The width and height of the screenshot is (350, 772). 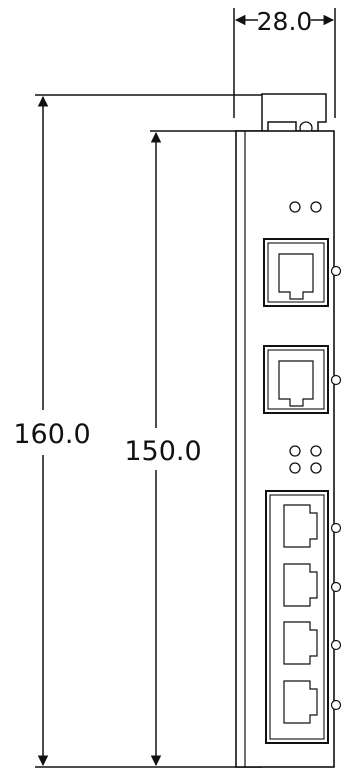 I want to click on clip-body, so click(x=294, y=112).